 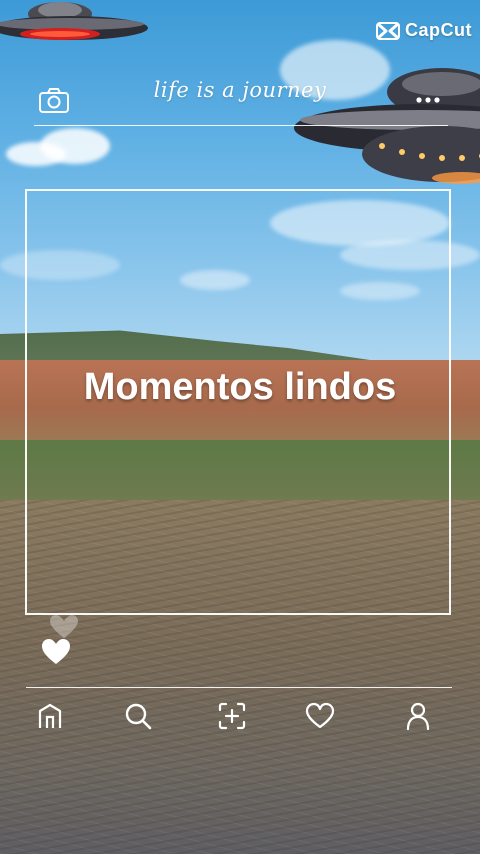 I want to click on add-post-icon, so click(x=232, y=716).